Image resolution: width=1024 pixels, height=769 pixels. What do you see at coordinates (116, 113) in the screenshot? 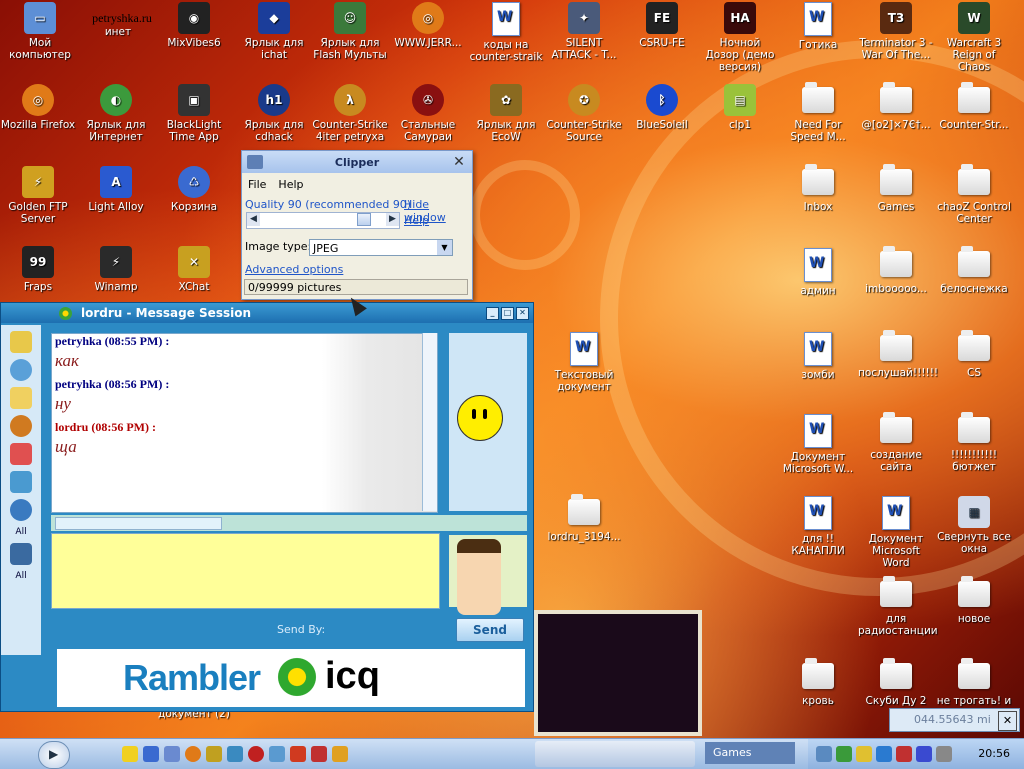
I see `desktop-icon-internet: ◐ Ярлык для Интернет` at bounding box center [116, 113].